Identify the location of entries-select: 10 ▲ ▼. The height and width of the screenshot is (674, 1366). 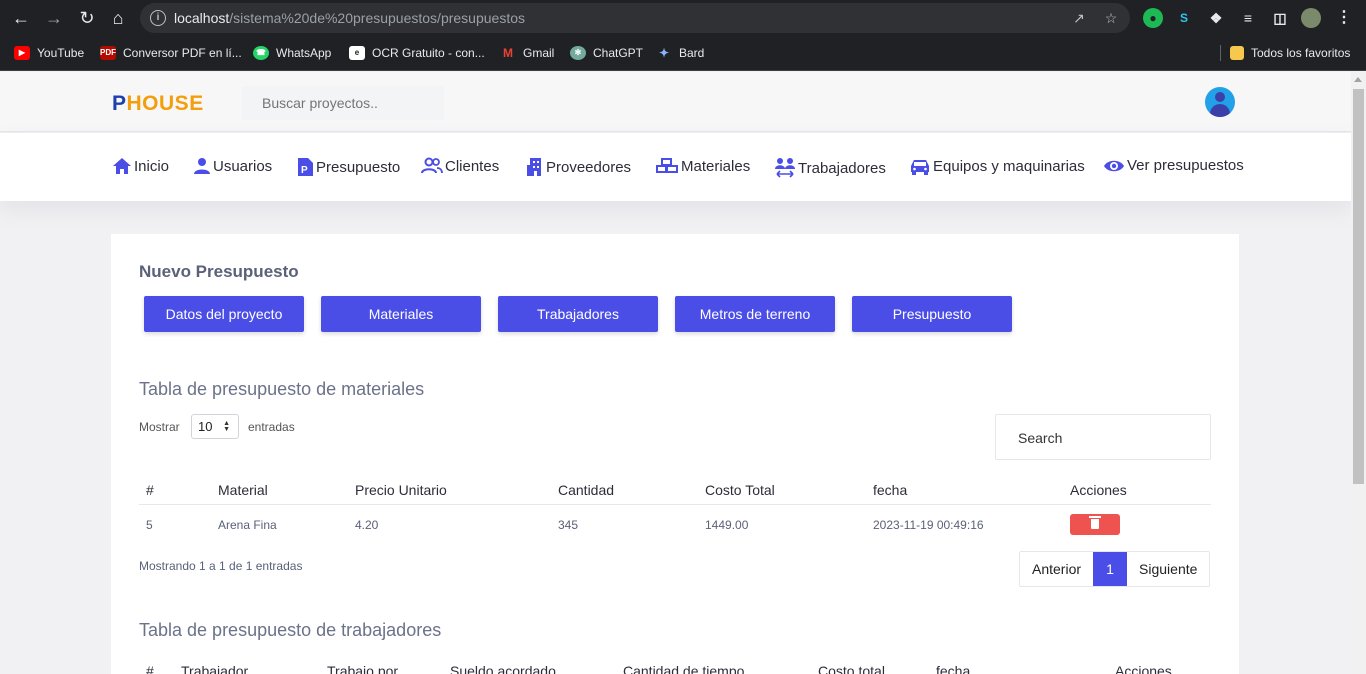
(215, 426).